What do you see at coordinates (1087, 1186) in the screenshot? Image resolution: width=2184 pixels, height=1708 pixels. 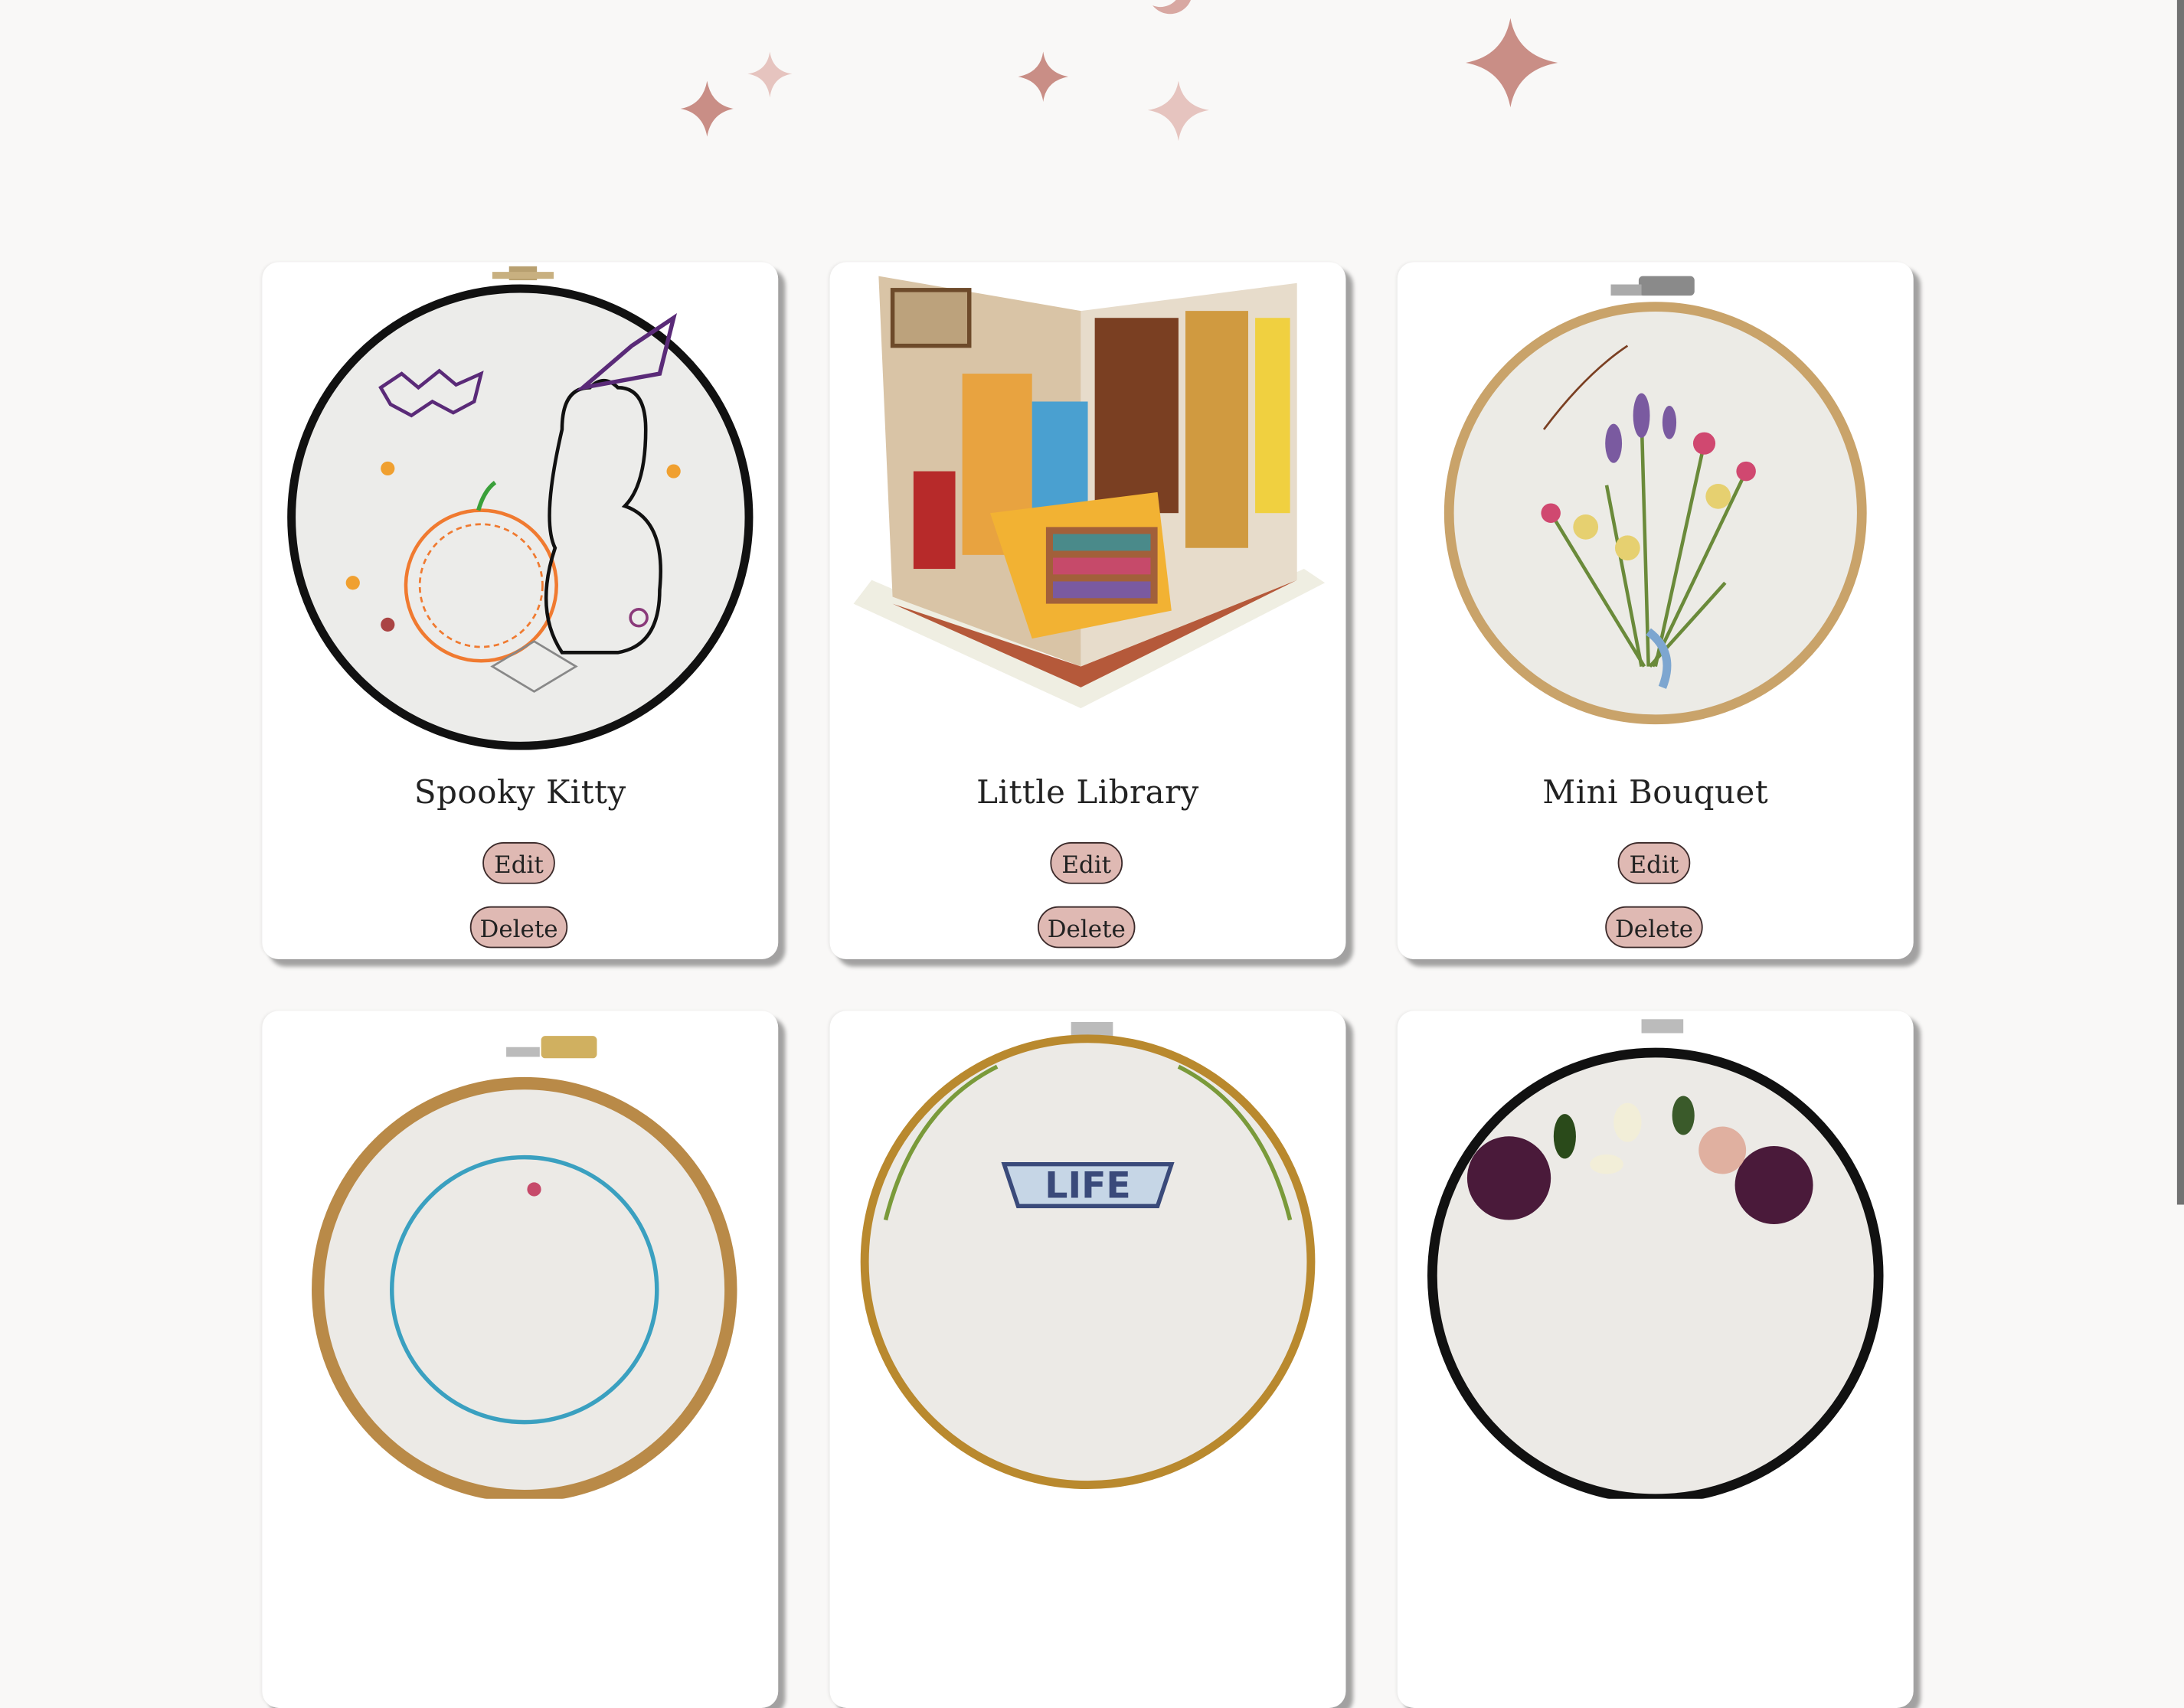 I see `life-art-text: LIFE` at bounding box center [1087, 1186].